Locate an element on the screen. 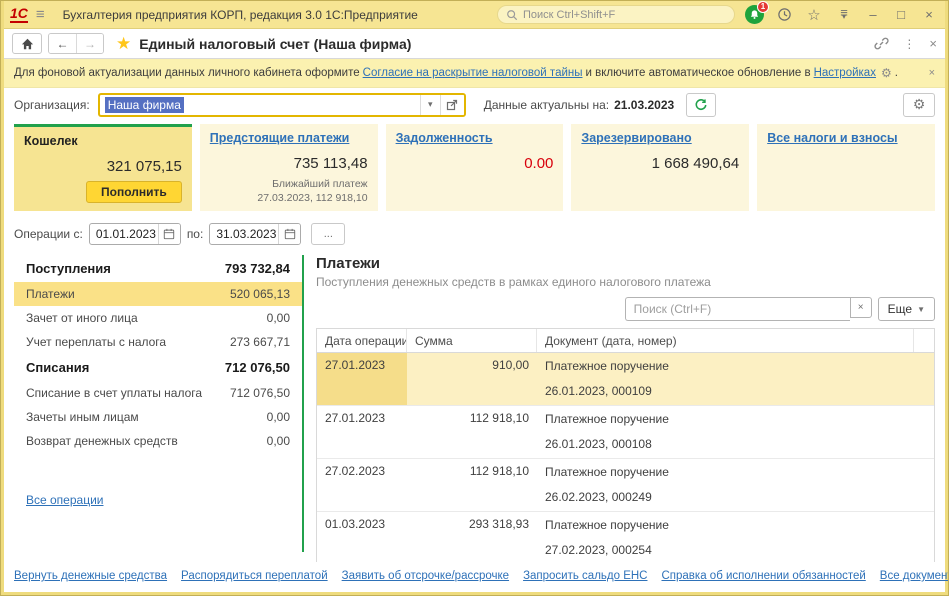  all-operations-link: Все операции is located at coordinates (64, 500).